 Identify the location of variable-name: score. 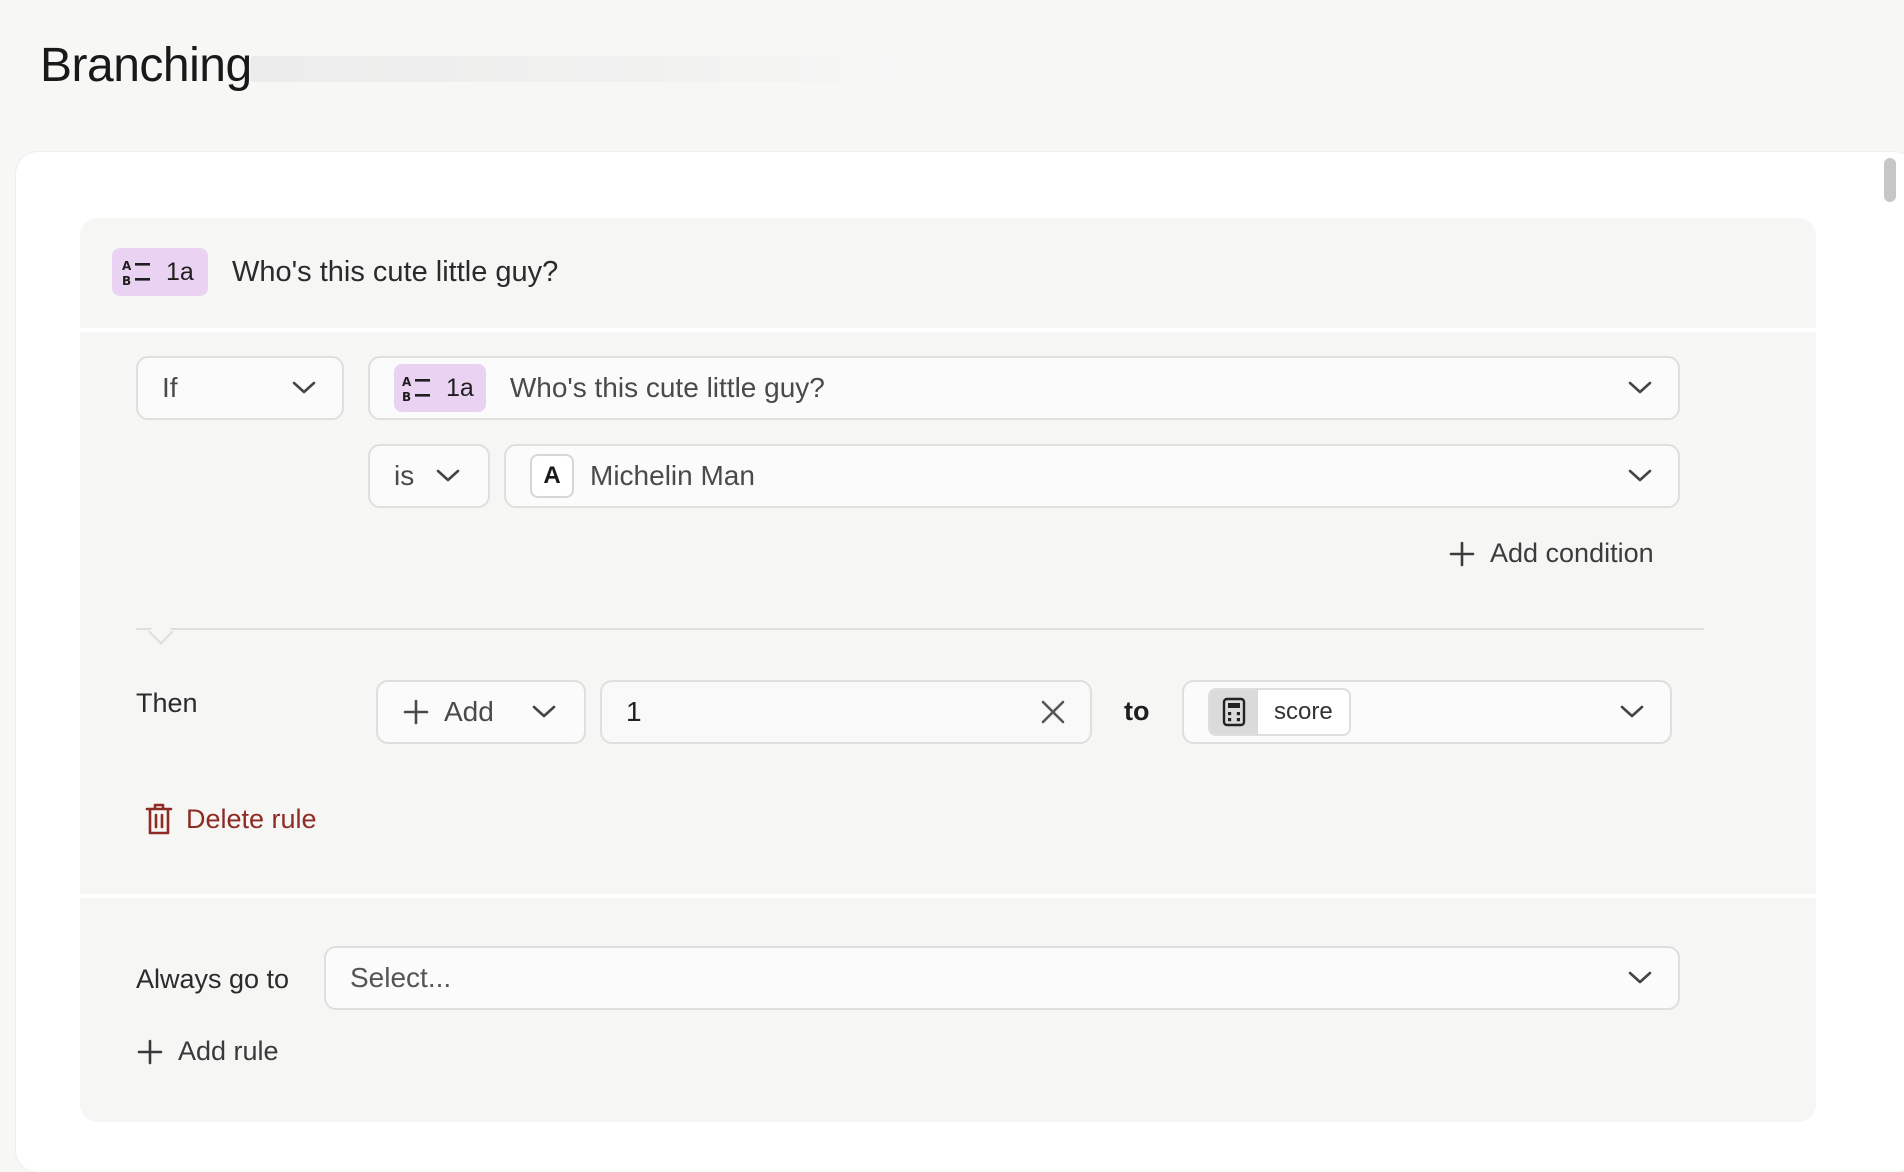
(1303, 711).